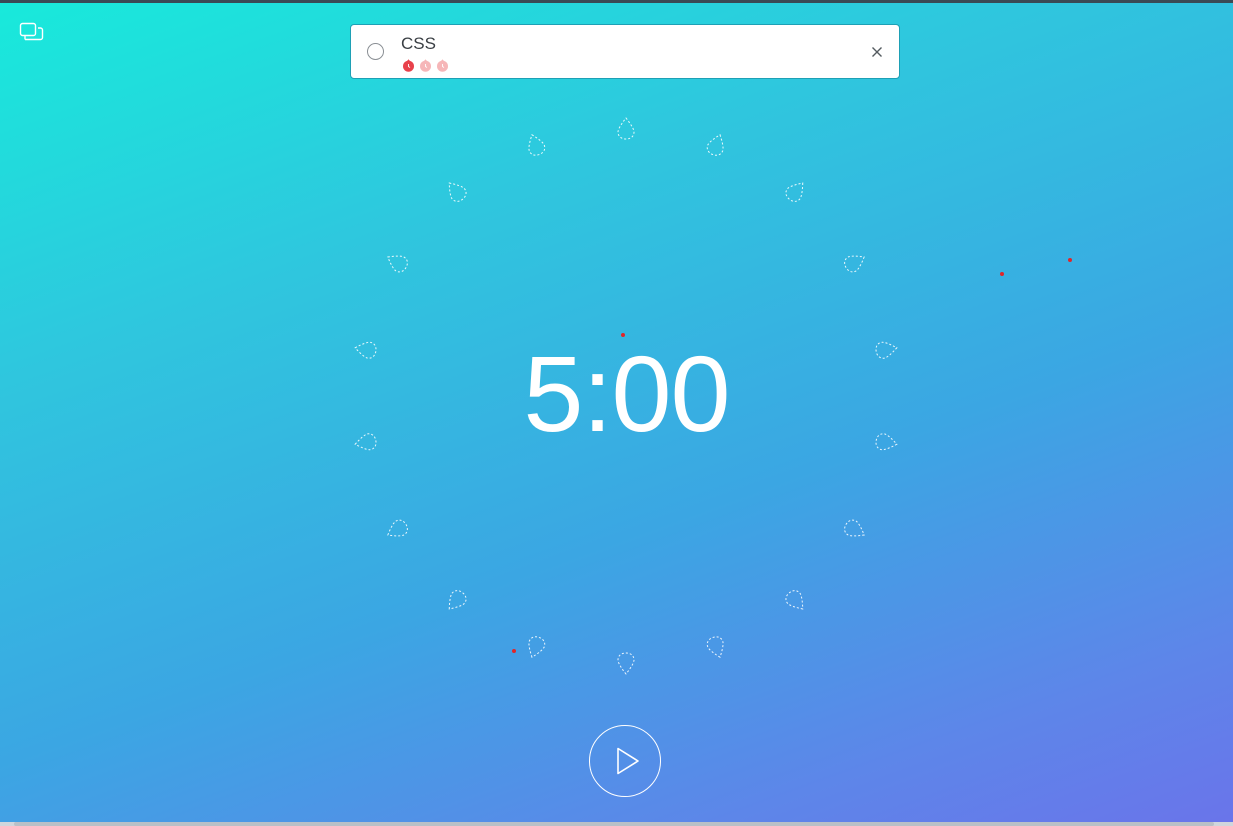 The height and width of the screenshot is (826, 1233). What do you see at coordinates (375, 51) in the screenshot?
I see `circle-check-icon` at bounding box center [375, 51].